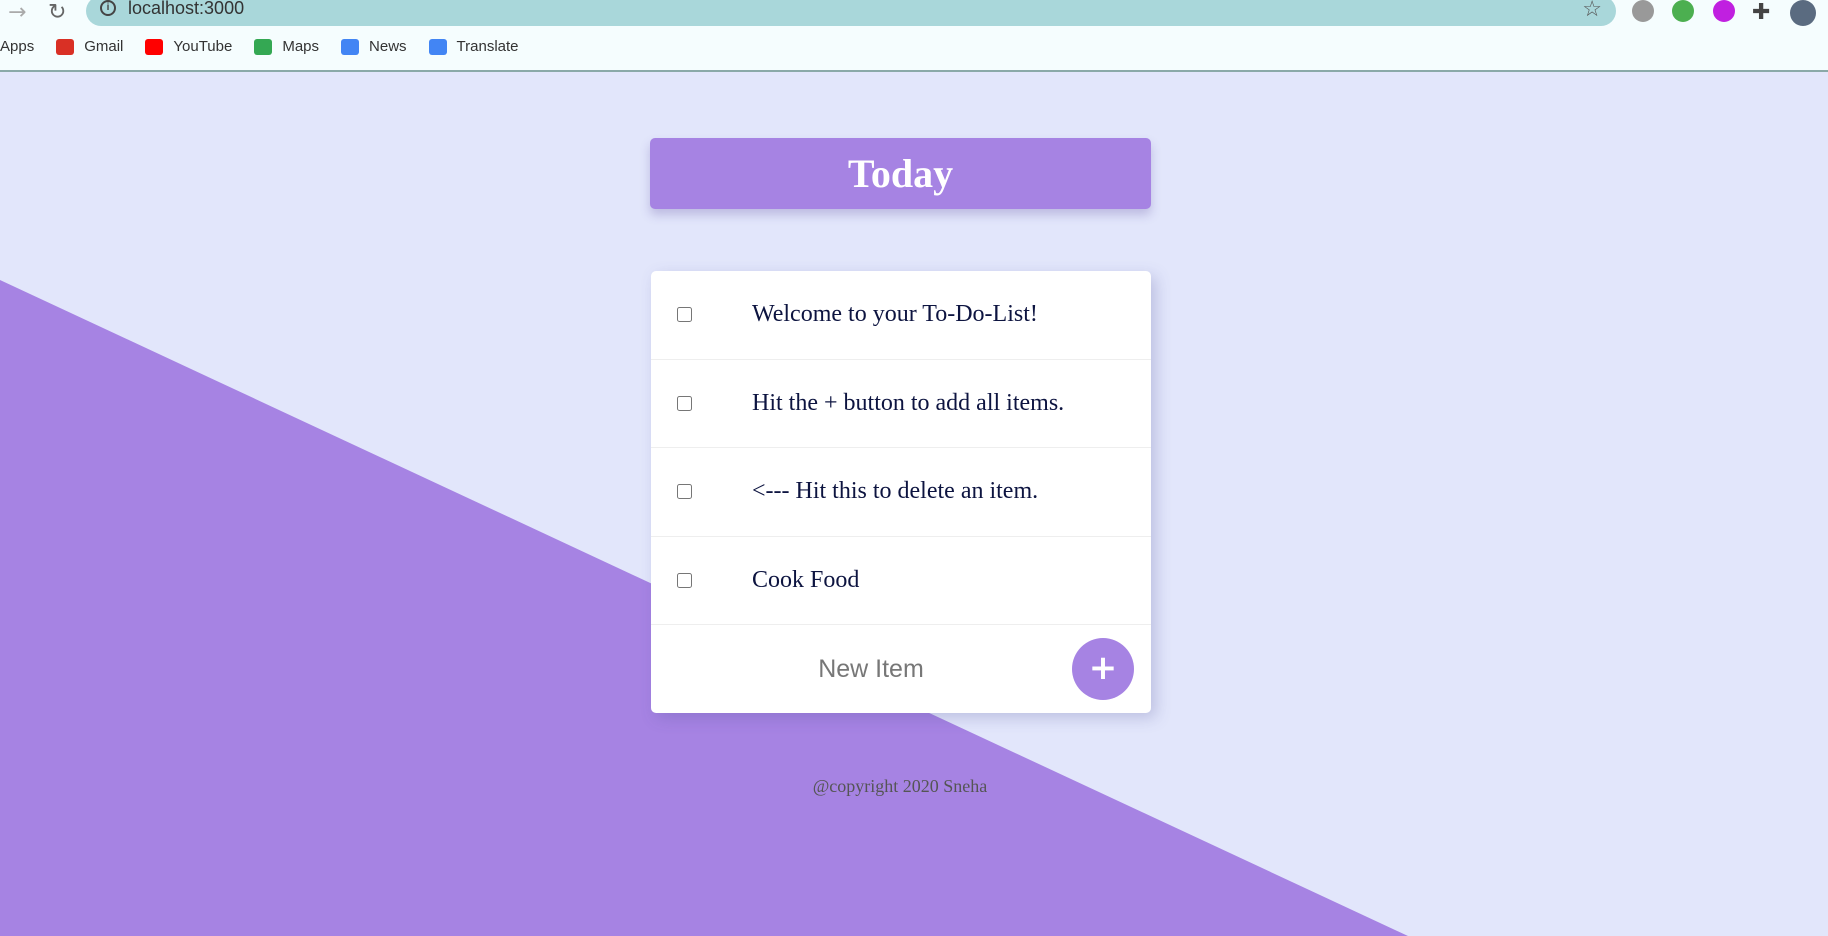  What do you see at coordinates (1592, 11) in the screenshot?
I see `bookmark-star-icon: ☆` at bounding box center [1592, 11].